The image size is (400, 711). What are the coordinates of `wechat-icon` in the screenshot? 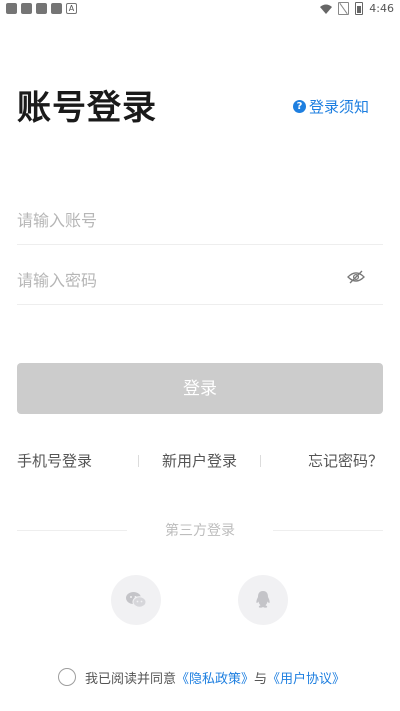 It's located at (136, 600).